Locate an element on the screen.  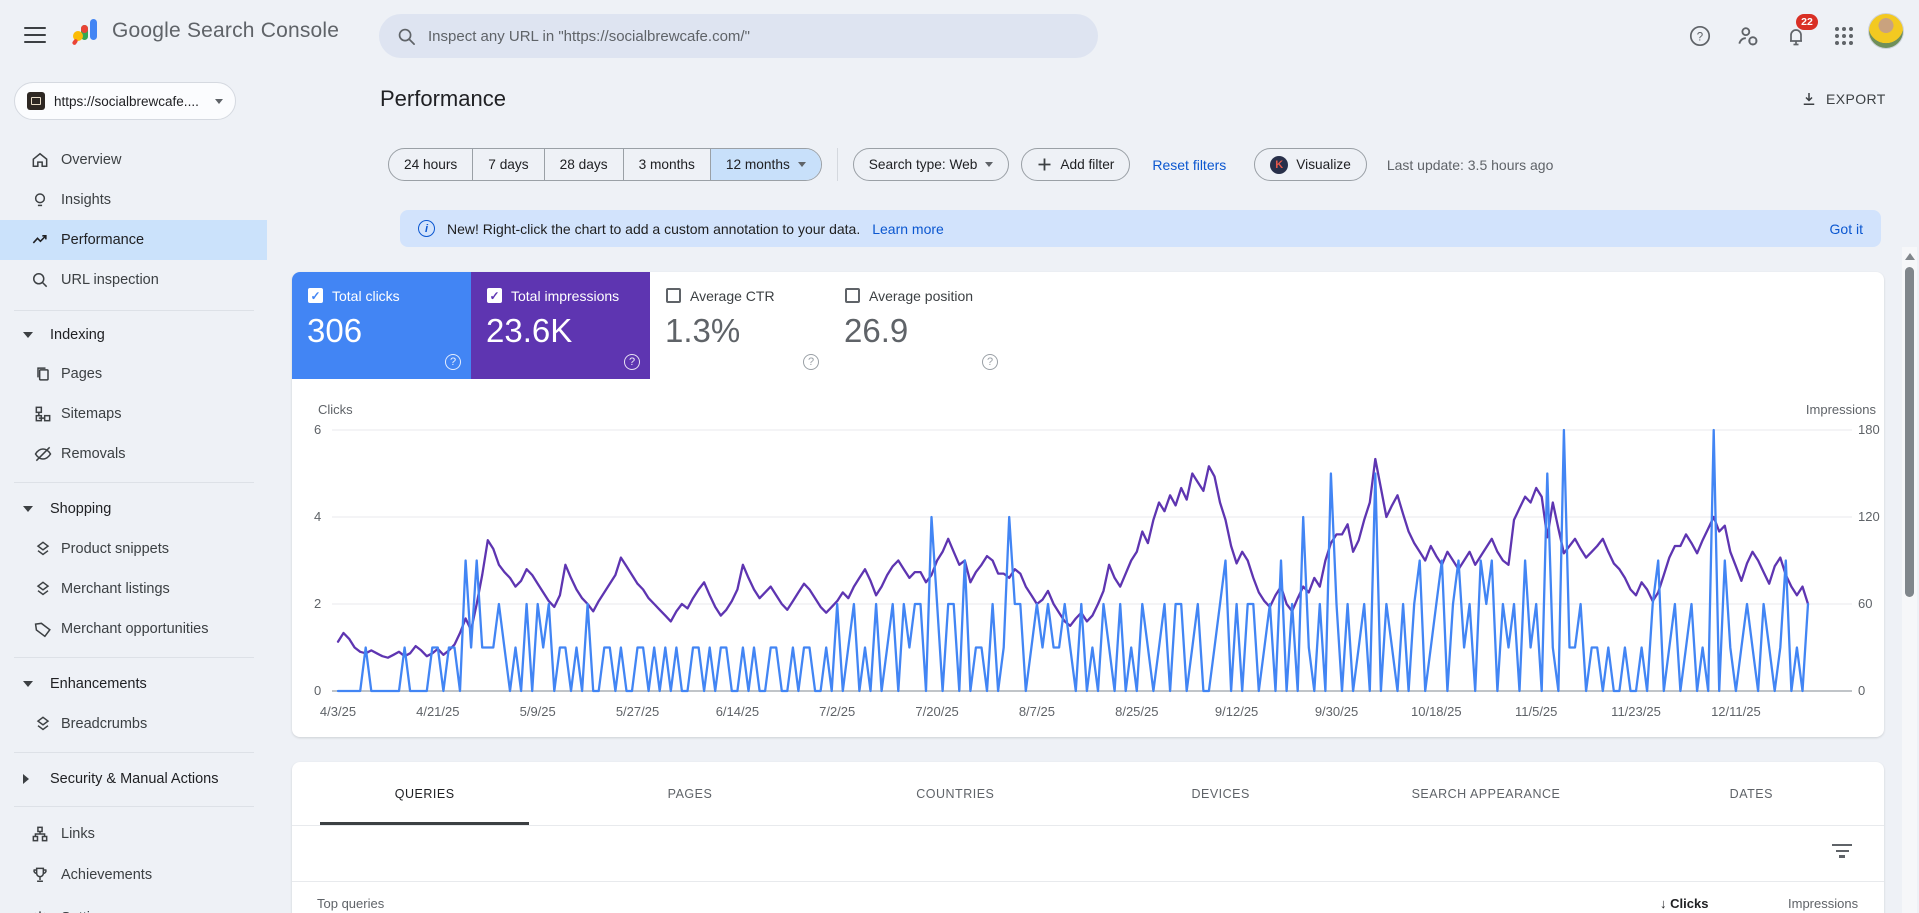
y-tick: 6 is located at coordinates (318, 429).